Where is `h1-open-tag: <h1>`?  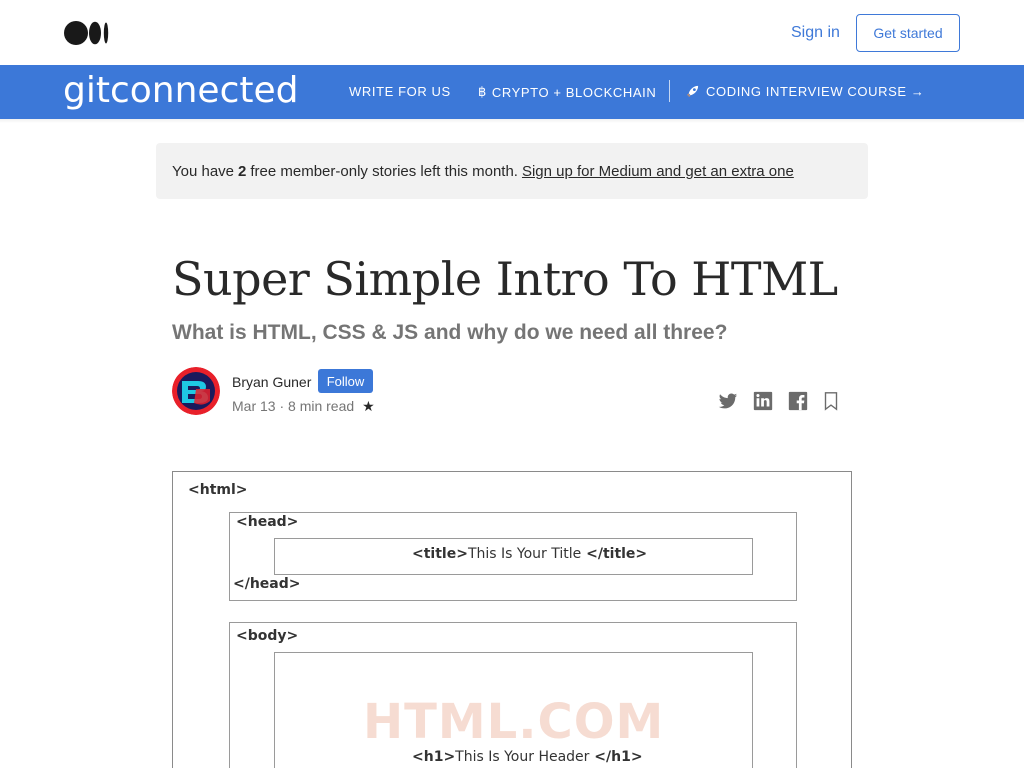 h1-open-tag: <h1> is located at coordinates (434, 757).